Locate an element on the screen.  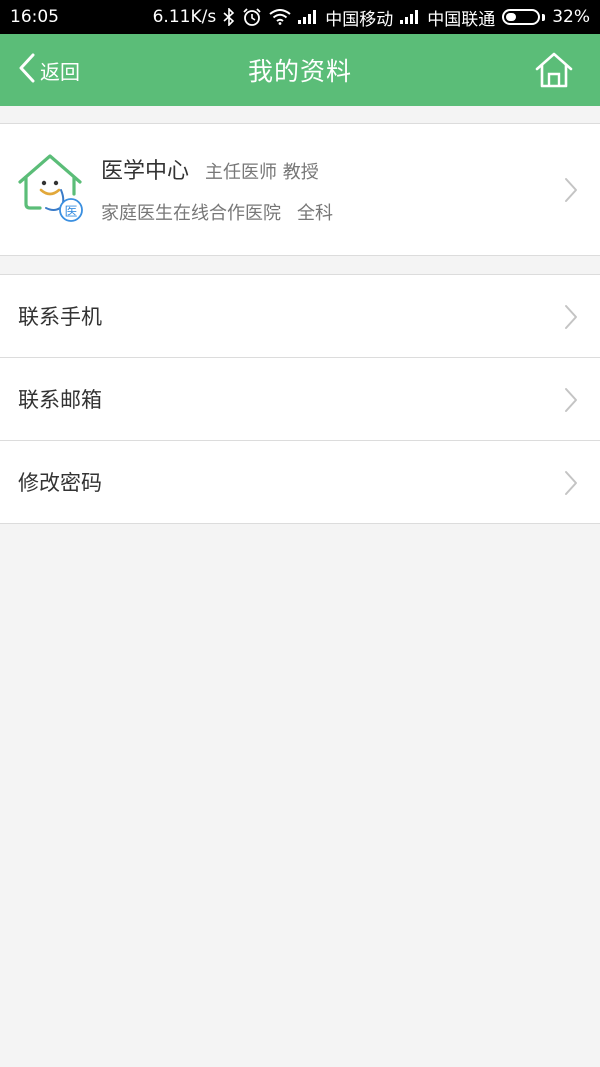
profile-name-line: 医学中心 主任医师 教授 is located at coordinates (210, 169).